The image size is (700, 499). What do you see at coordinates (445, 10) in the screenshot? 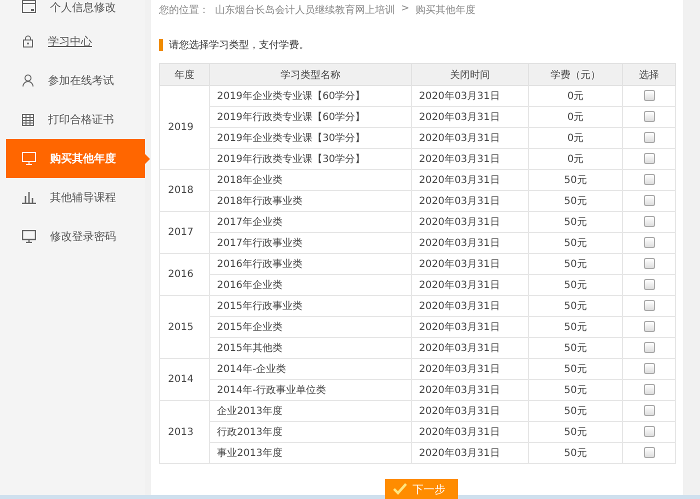
I see `breadcrumb-link: 购买其他年度` at bounding box center [445, 10].